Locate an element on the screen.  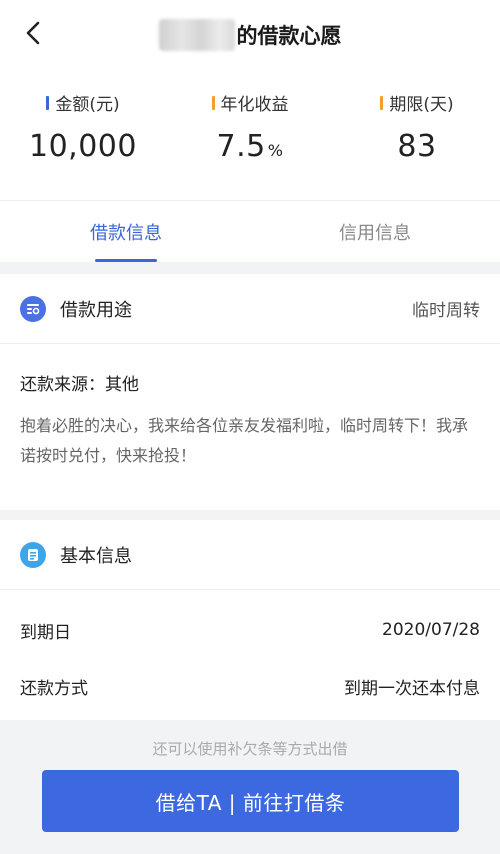
stat-value: 83 is located at coordinates (417, 146).